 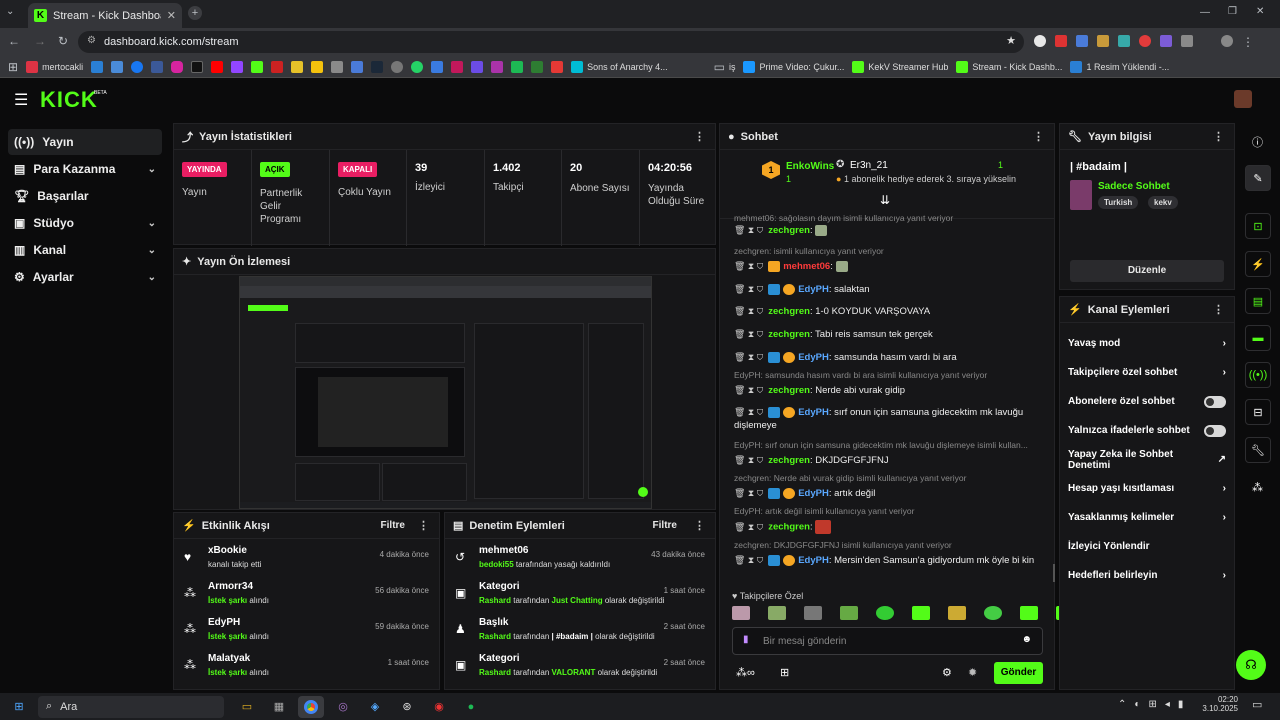 What do you see at coordinates (1258, 226) in the screenshot?
I see `quick-action-icon: ⊡` at bounding box center [1258, 226].